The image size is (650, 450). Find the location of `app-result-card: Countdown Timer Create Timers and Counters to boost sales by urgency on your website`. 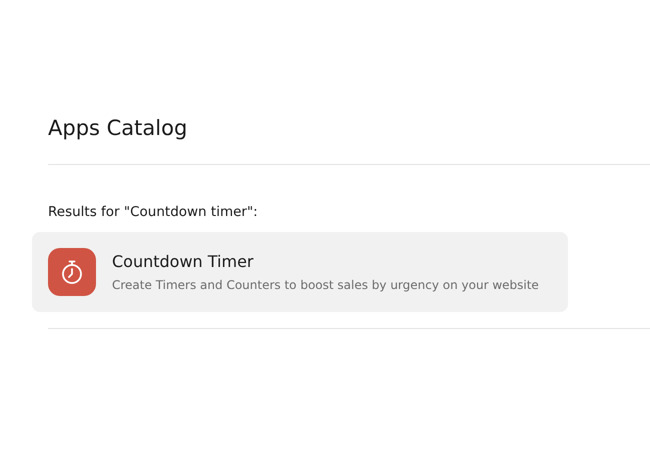

app-result-card: Countdown Timer Create Timers and Counters to boost sales by urgency on your website is located at coordinates (300, 272).